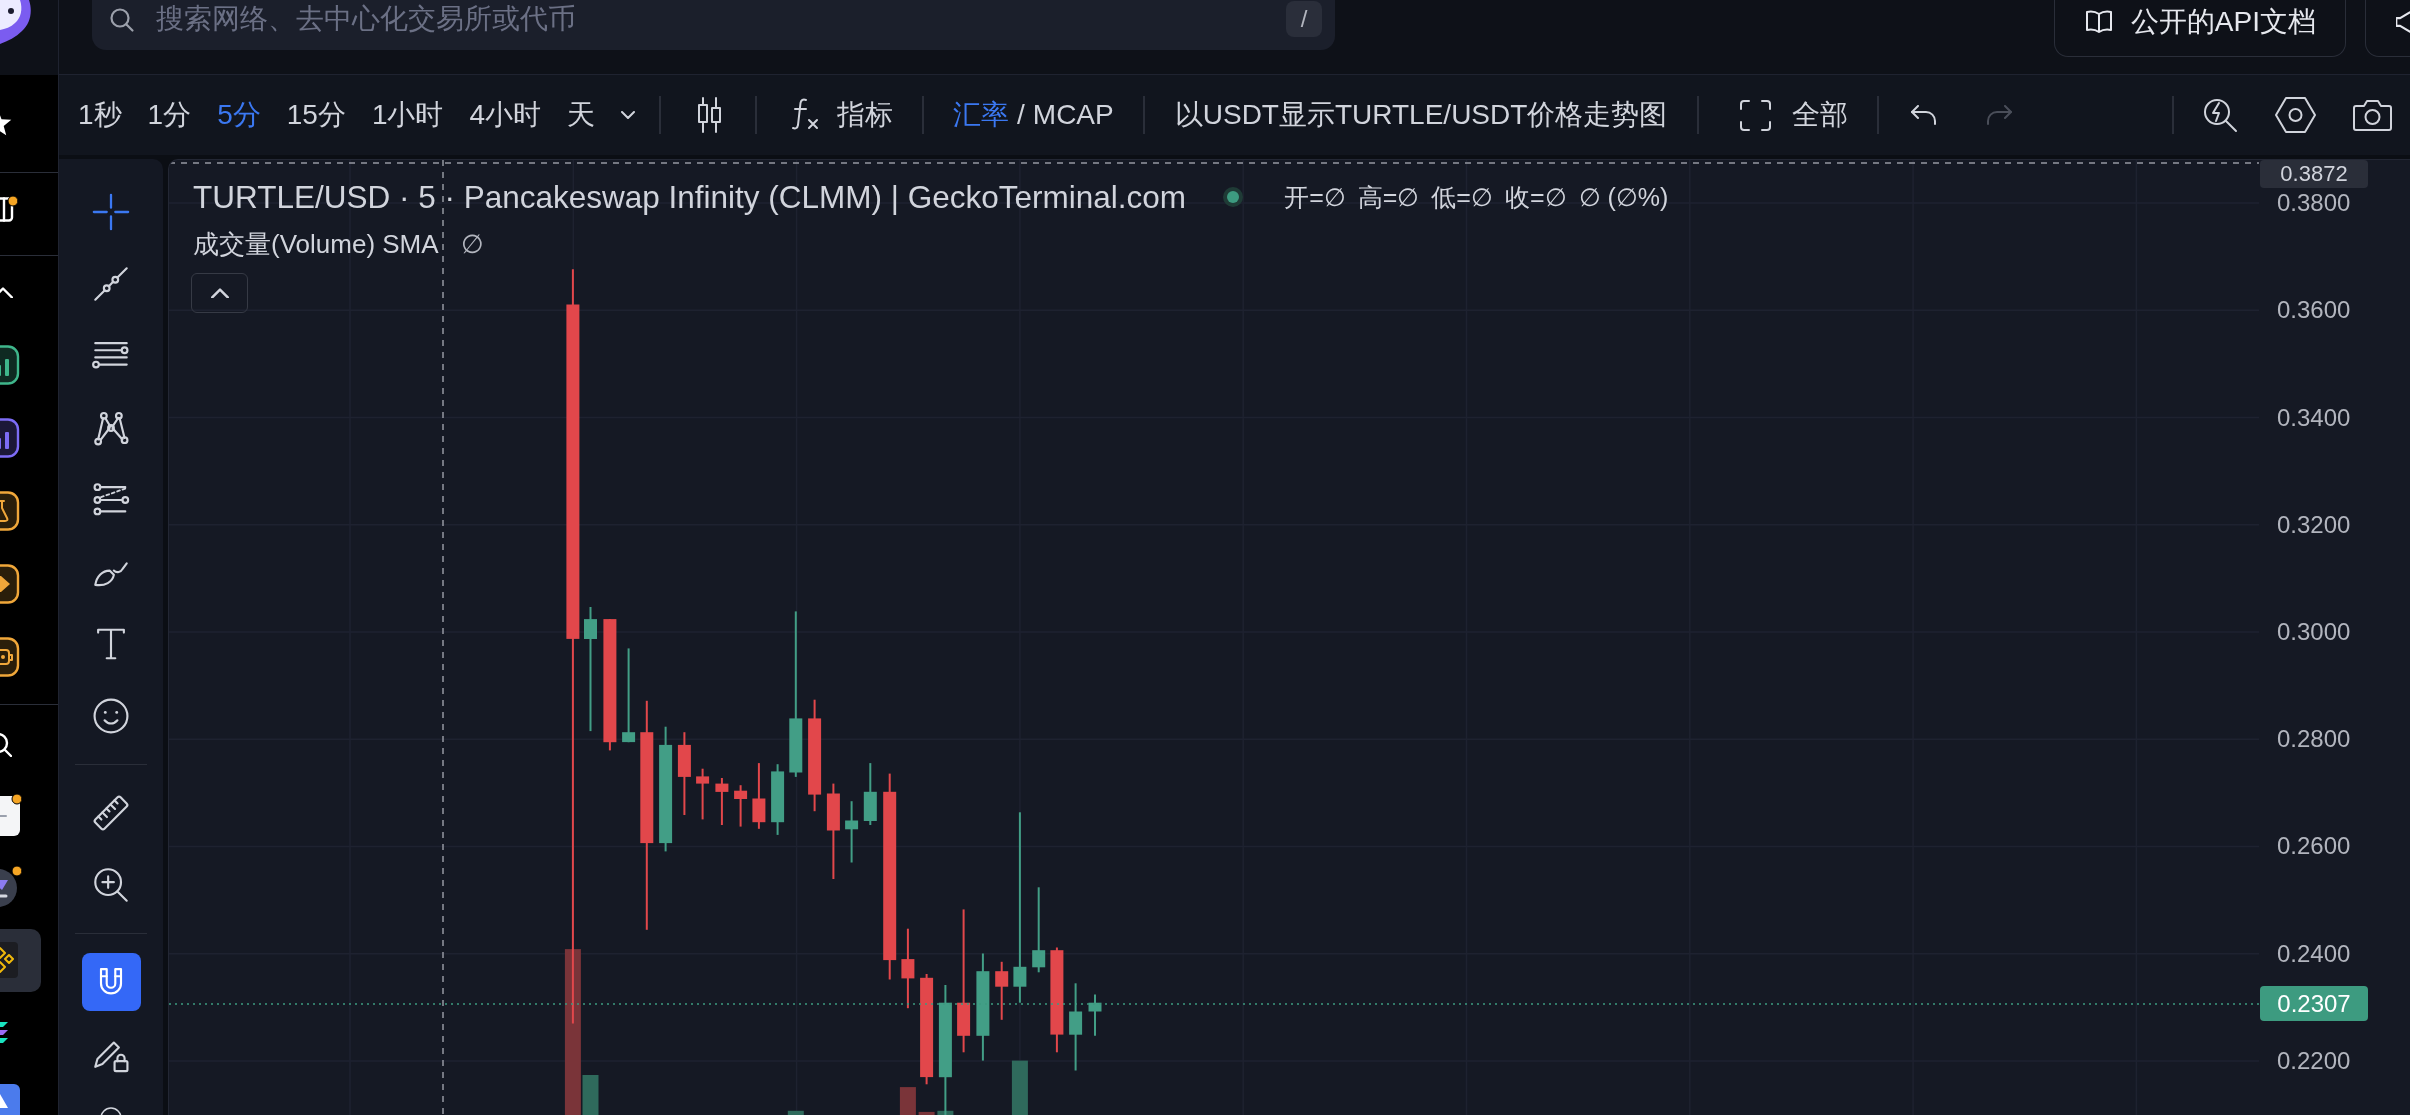 The image size is (2410, 1115). I want to click on price-axis-label: 0.3000, so click(2314, 632).